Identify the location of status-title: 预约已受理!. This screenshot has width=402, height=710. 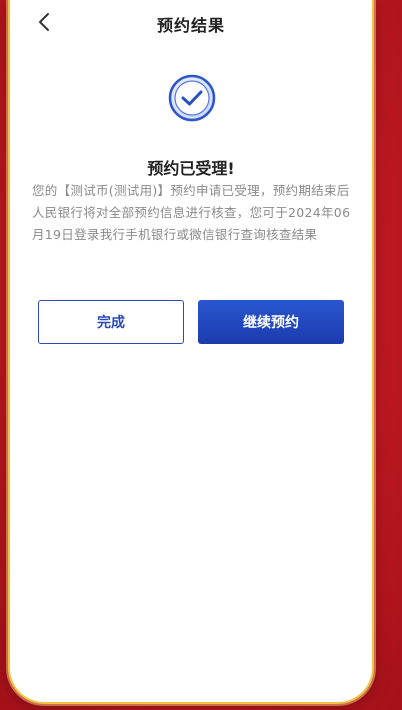
(191, 168).